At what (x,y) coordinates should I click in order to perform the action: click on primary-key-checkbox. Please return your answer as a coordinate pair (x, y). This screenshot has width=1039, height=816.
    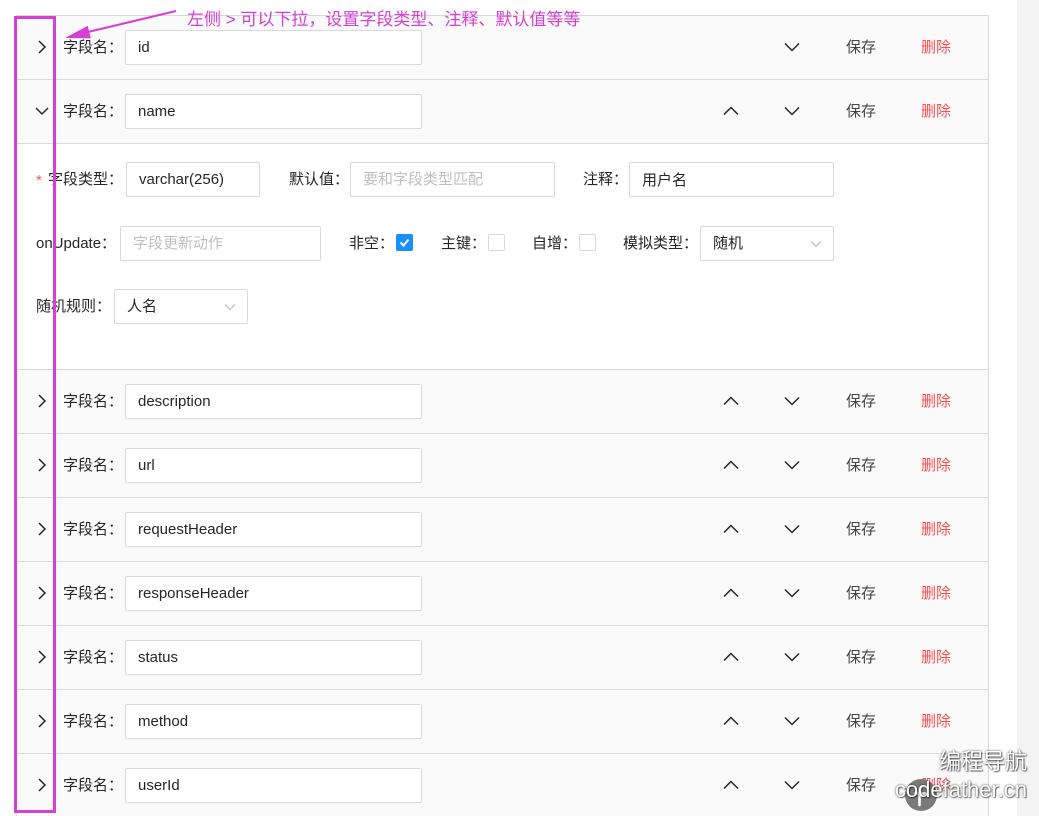
    Looking at the image, I should click on (496, 242).